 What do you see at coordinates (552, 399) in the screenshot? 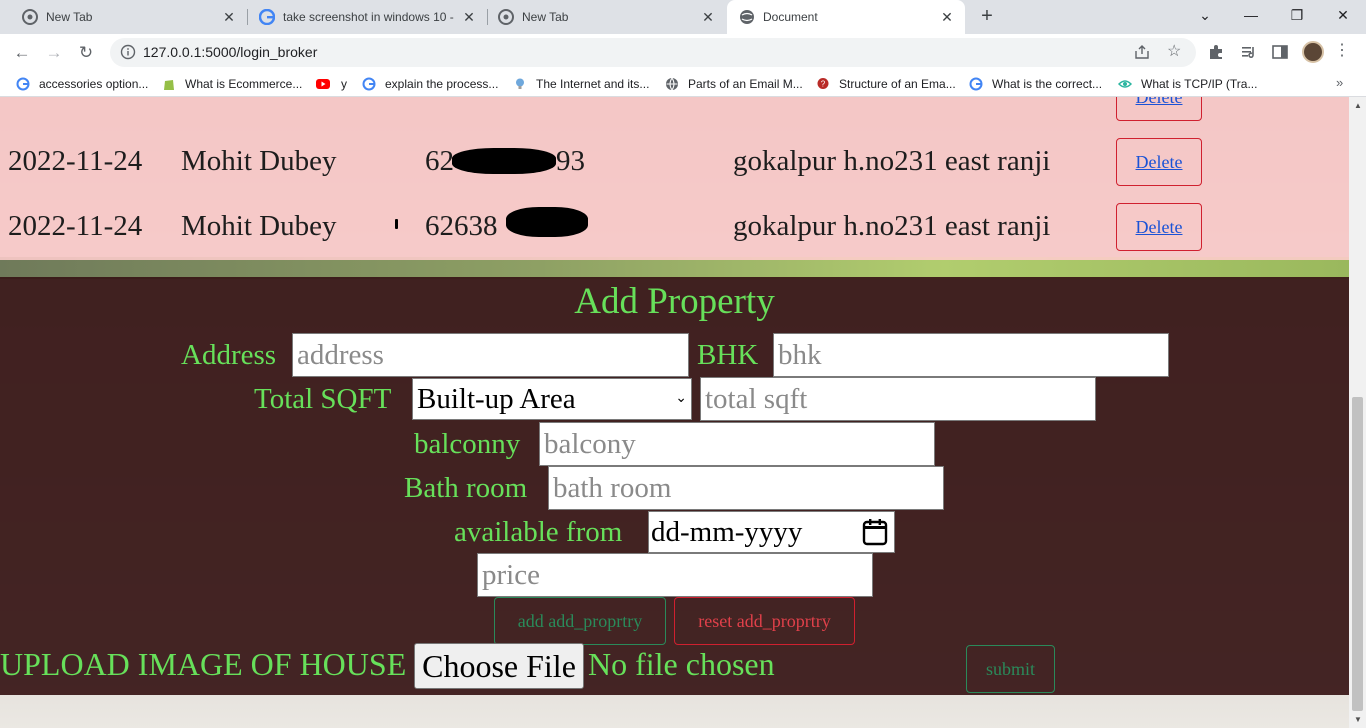
I see `sqft-type-select: Built-up Area ⌄` at bounding box center [552, 399].